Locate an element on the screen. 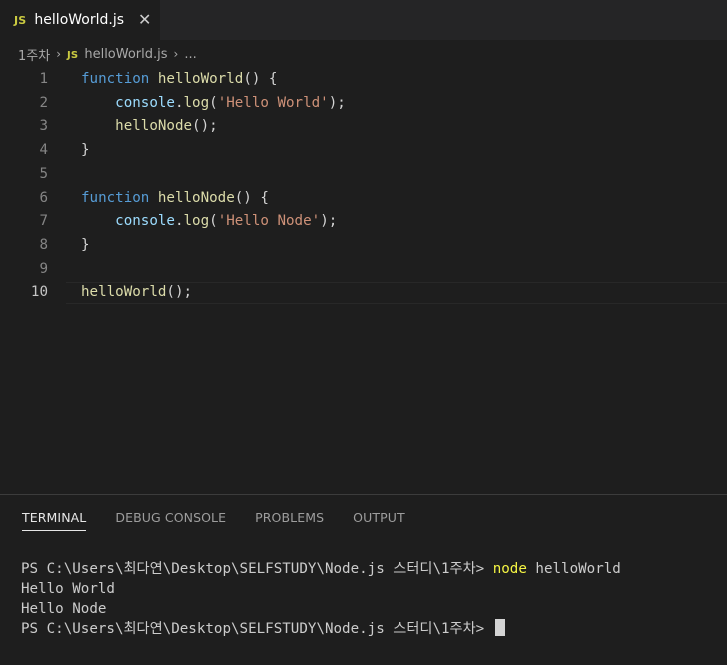  terminal-cursor is located at coordinates (499, 627).